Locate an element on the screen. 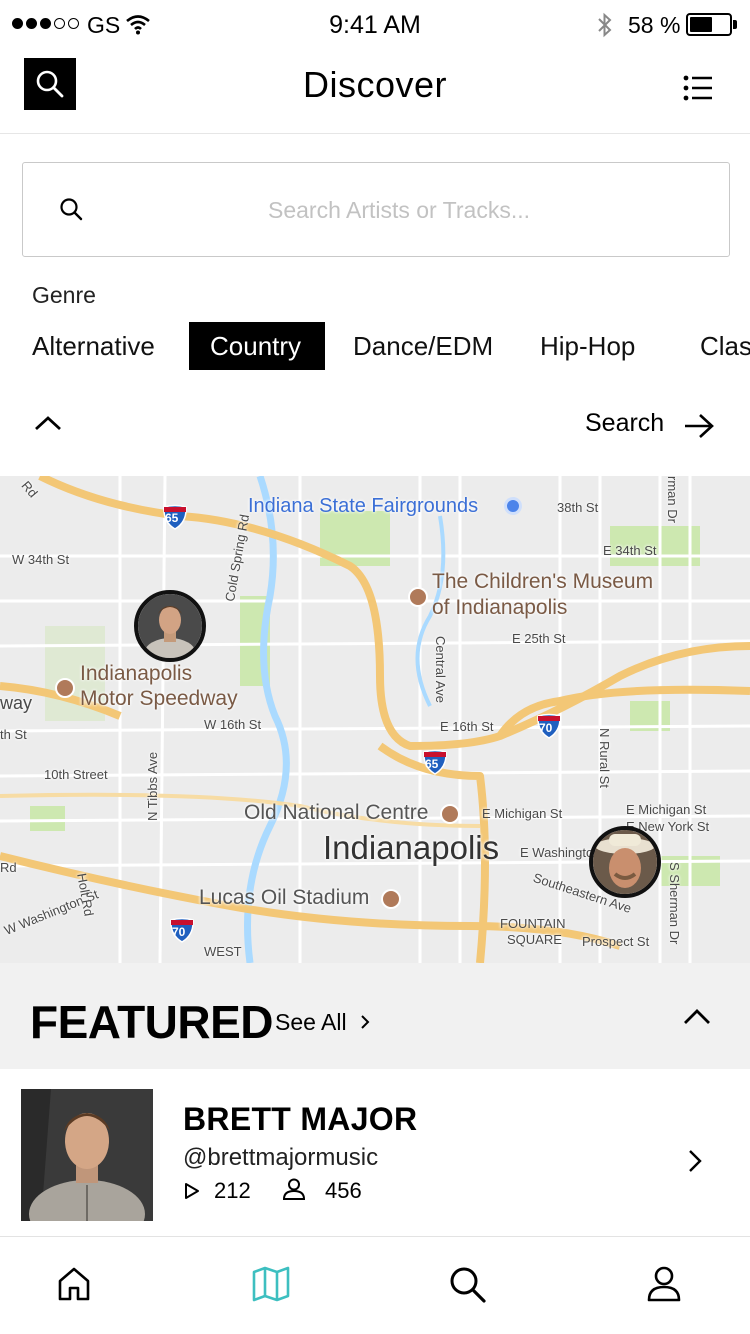 This screenshot has height=1334, width=750. play-count-icon is located at coordinates (192, 1191).